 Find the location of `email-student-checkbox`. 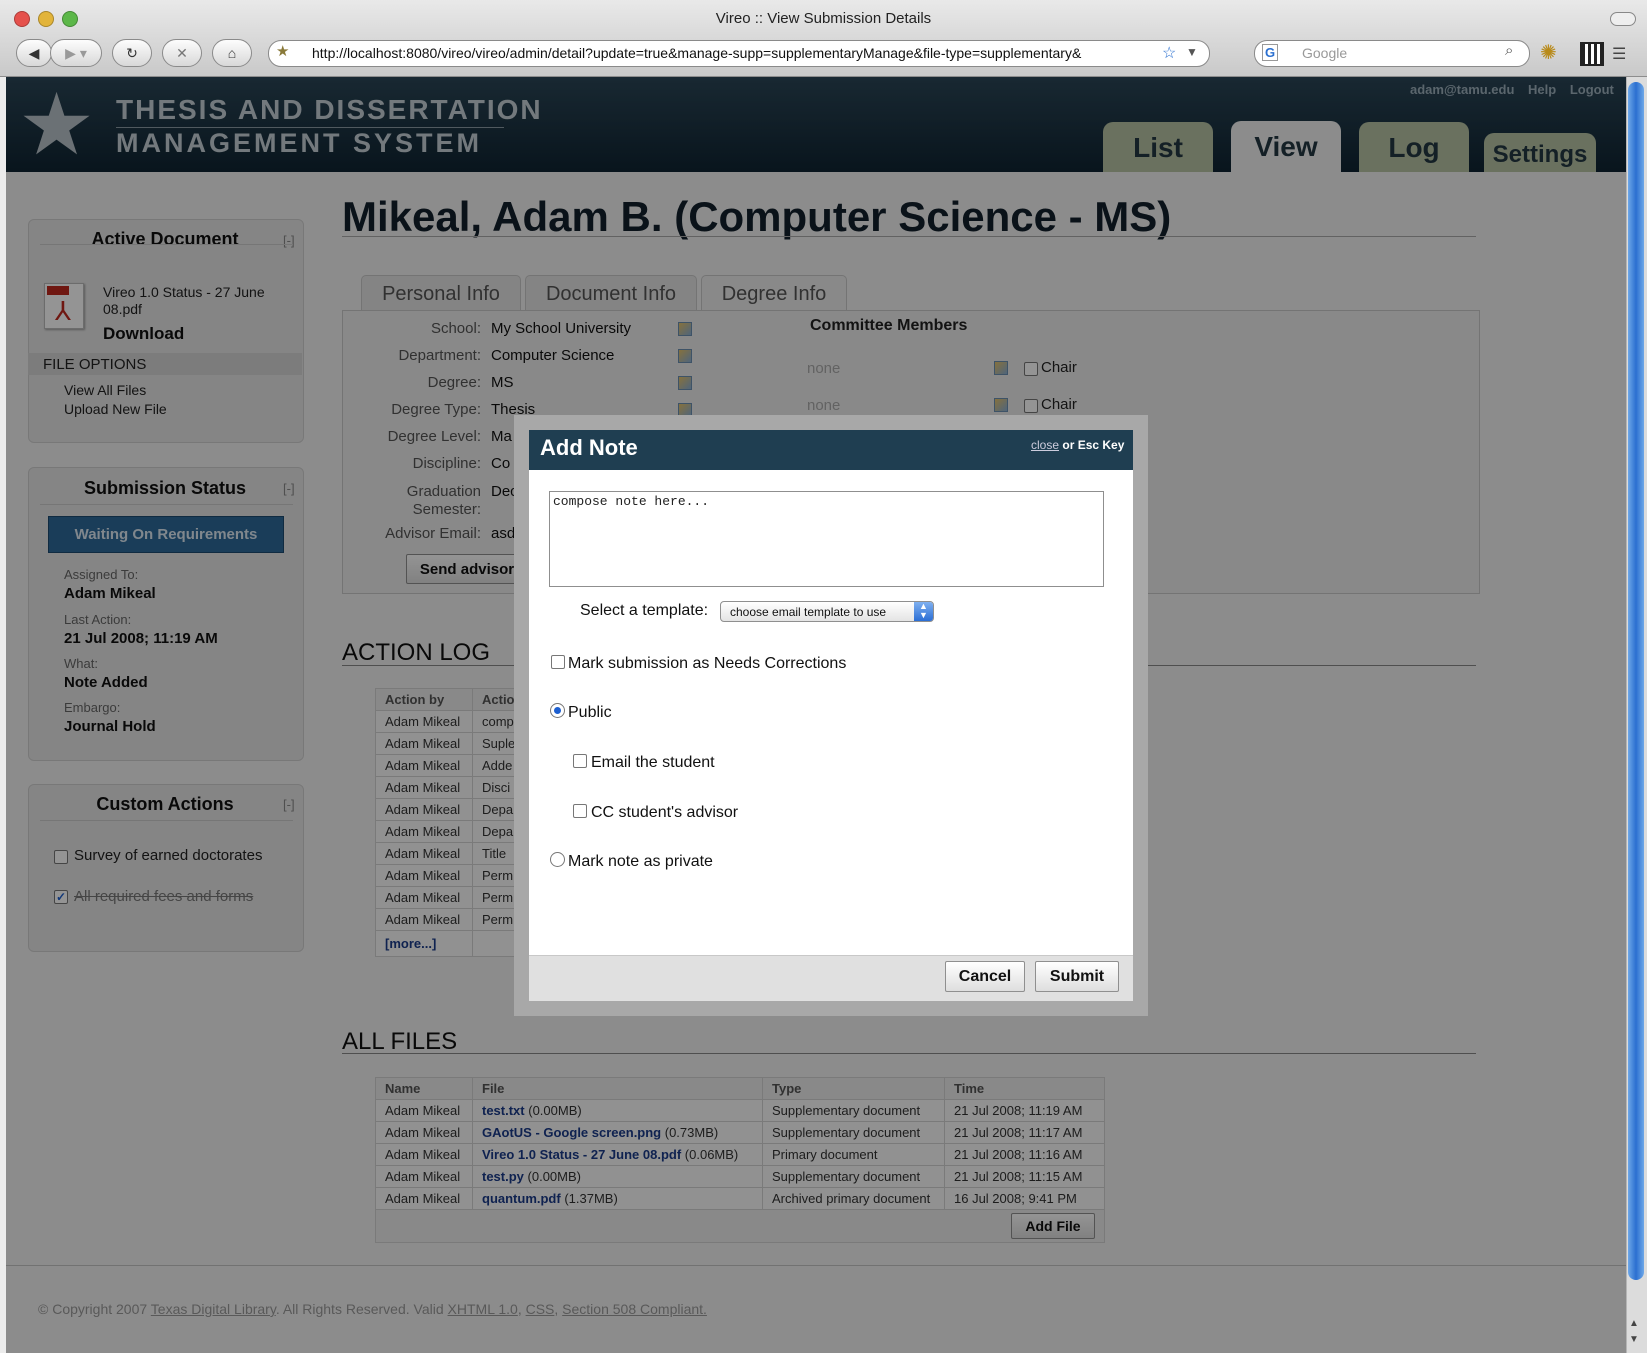

email-student-checkbox is located at coordinates (580, 761).